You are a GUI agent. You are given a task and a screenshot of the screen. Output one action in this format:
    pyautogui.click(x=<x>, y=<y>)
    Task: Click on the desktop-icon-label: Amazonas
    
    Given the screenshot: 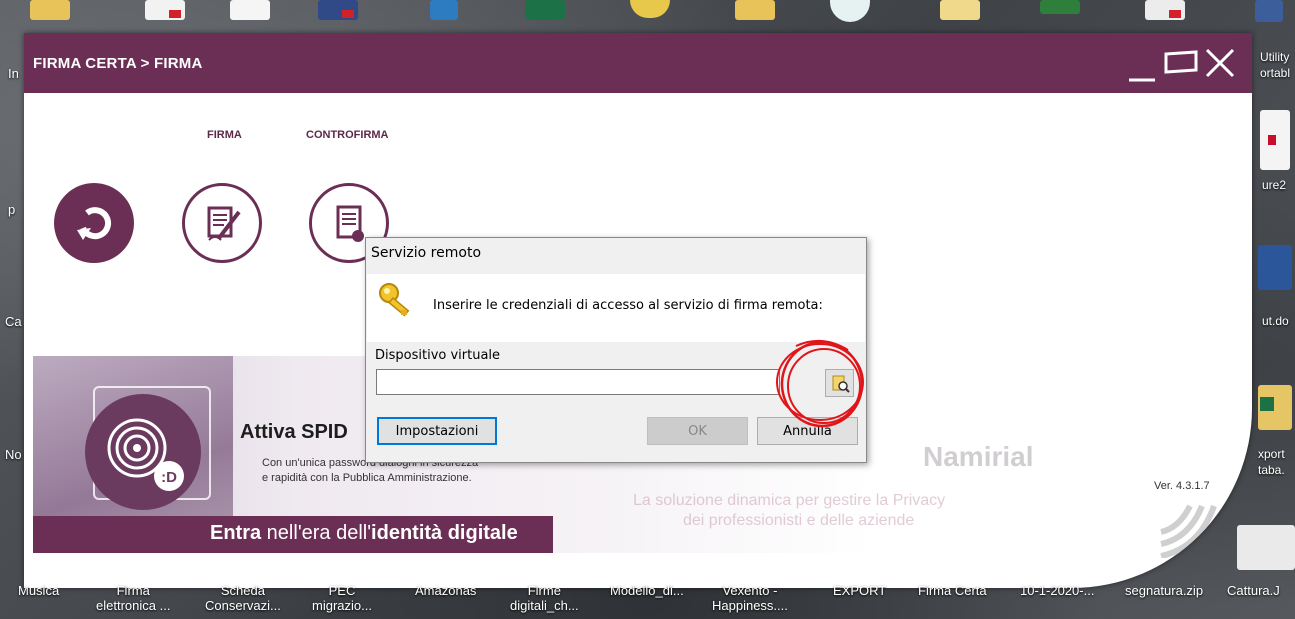 What is the action you would take?
    pyautogui.click(x=445, y=590)
    